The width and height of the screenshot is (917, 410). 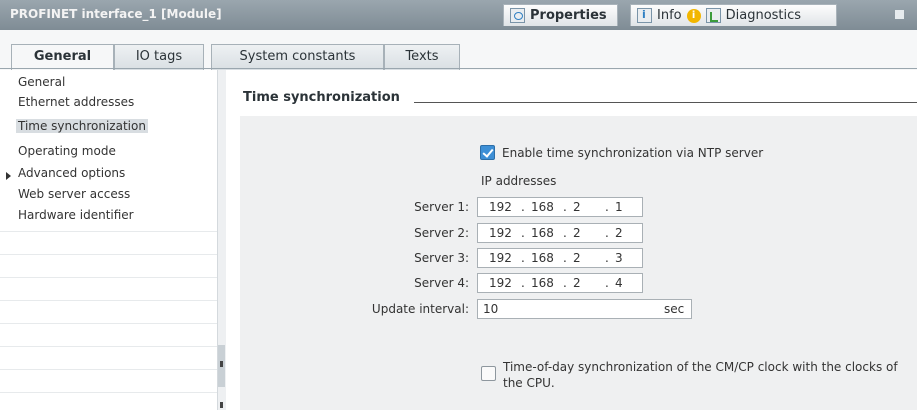 I want to click on update-interval-unit: sec, so click(x=674, y=309).